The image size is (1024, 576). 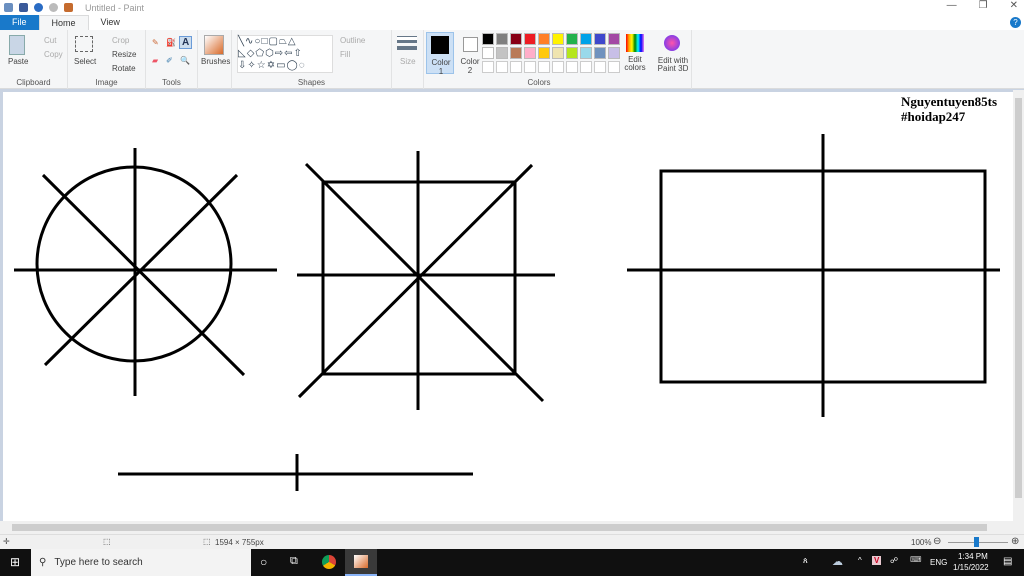 What do you see at coordinates (672, 43) in the screenshot?
I see `paint3d-icon` at bounding box center [672, 43].